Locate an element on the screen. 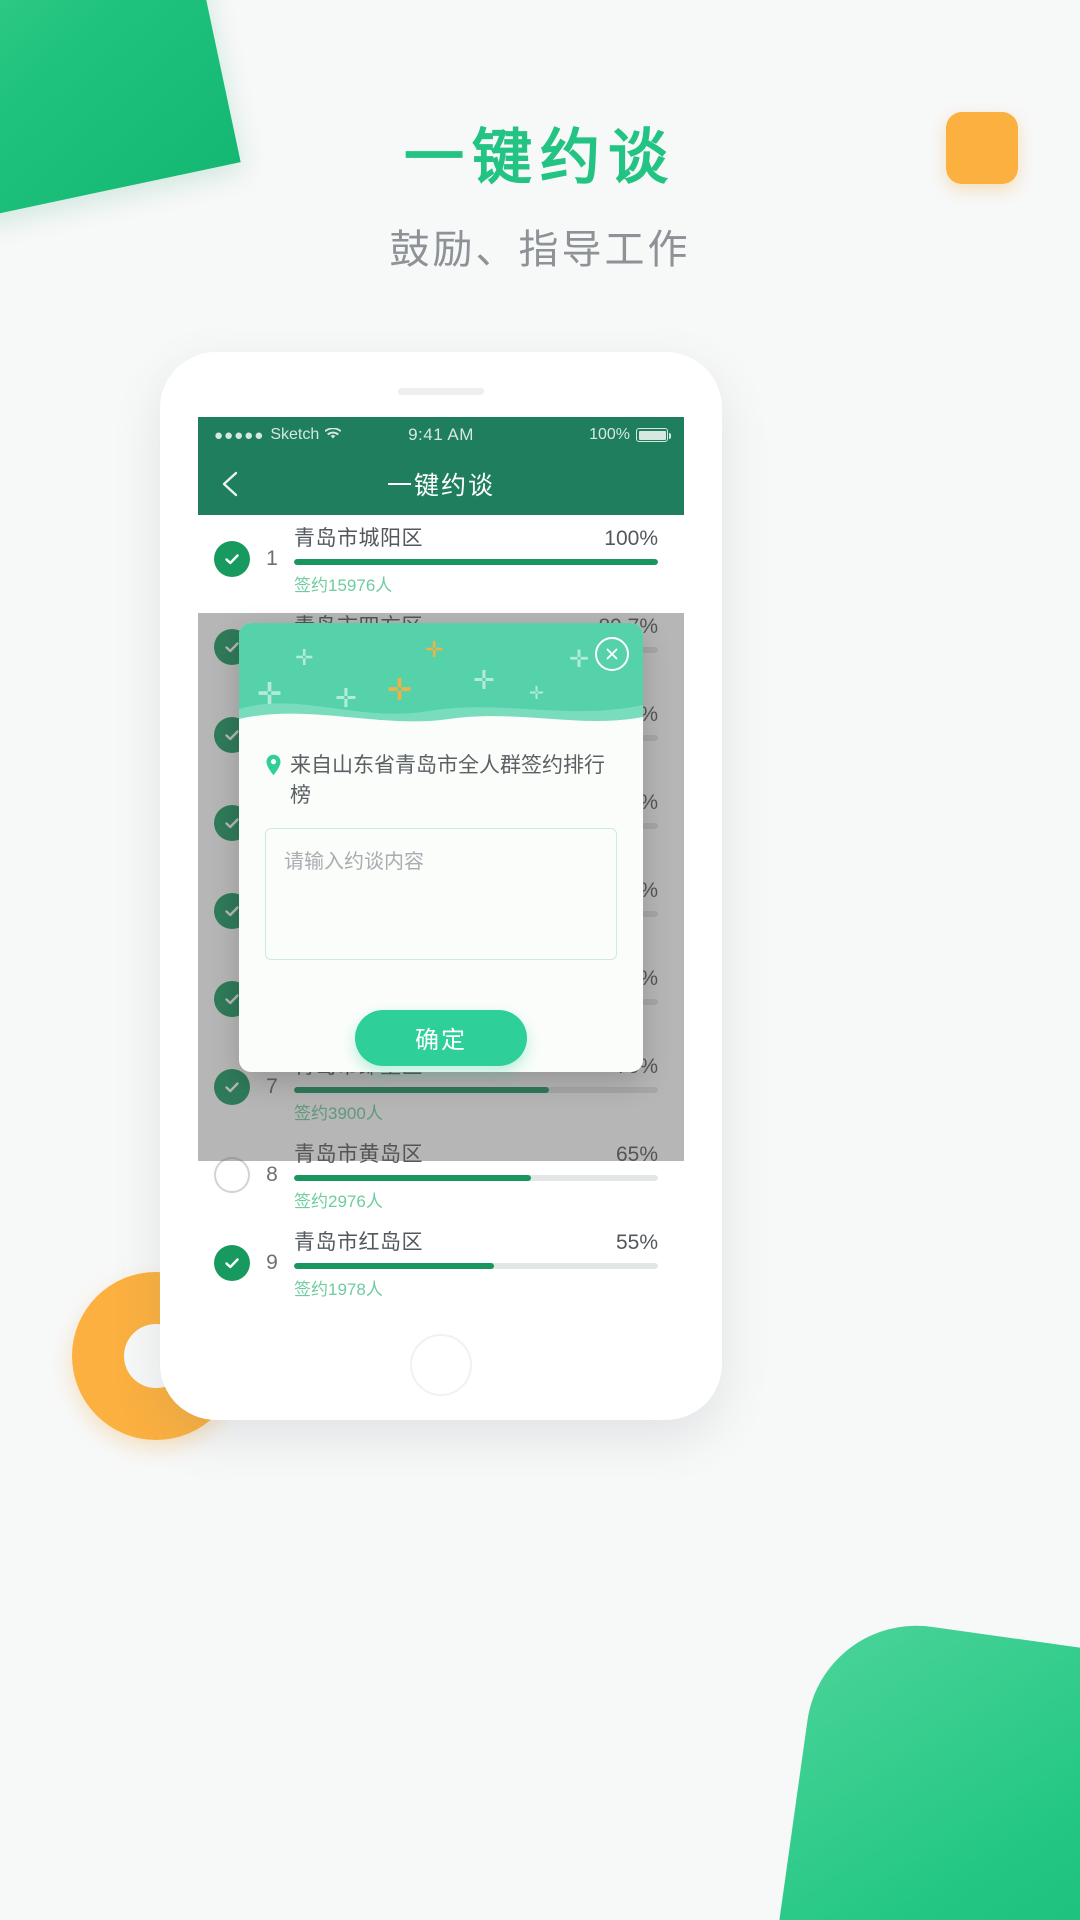 The height and width of the screenshot is (1920, 1080). row-top: 青岛市城阳区 100% is located at coordinates (476, 537).